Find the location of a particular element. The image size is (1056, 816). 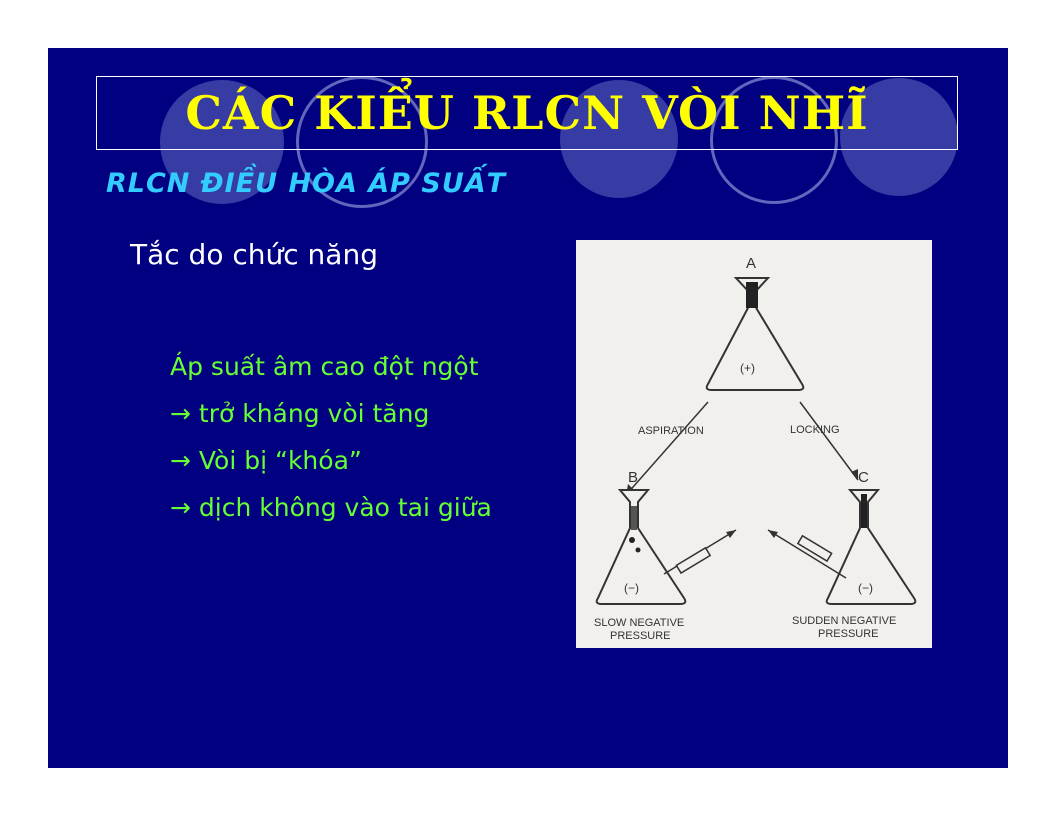

label-b: B is located at coordinates (633, 477).